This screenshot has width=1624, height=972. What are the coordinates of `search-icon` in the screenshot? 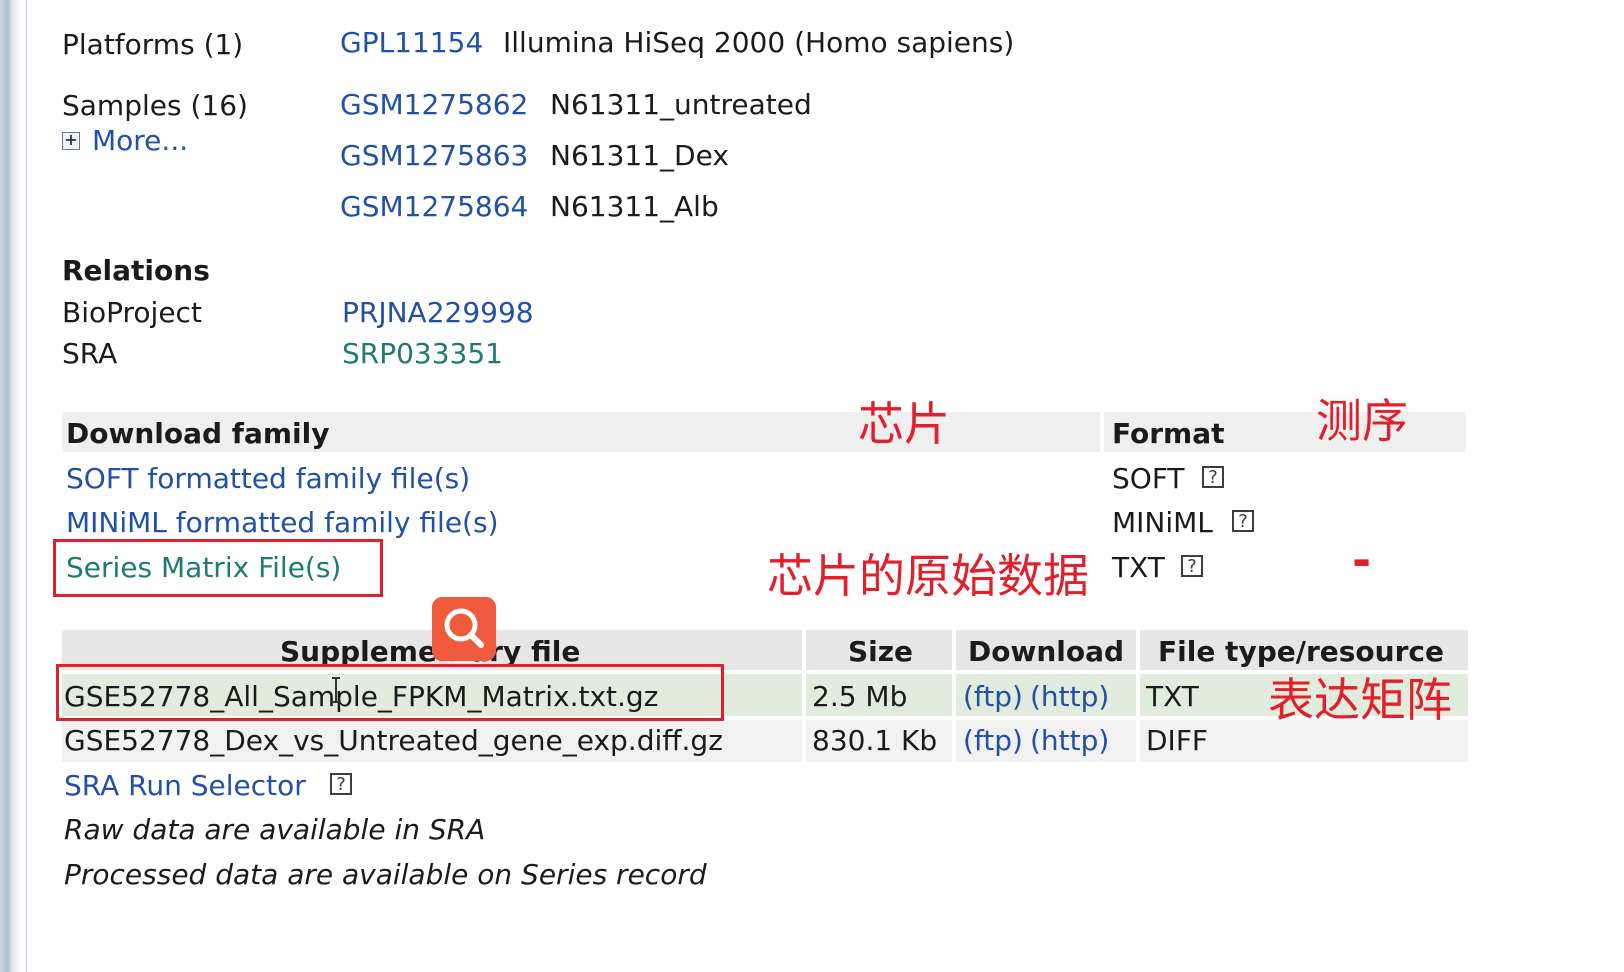 It's located at (464, 628).